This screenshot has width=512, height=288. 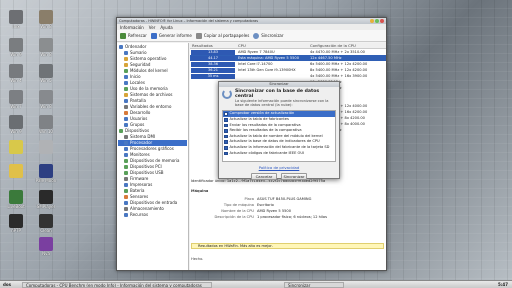 I want to click on col-cpu-config: Configuración de la CPU, so click(x=347, y=45).